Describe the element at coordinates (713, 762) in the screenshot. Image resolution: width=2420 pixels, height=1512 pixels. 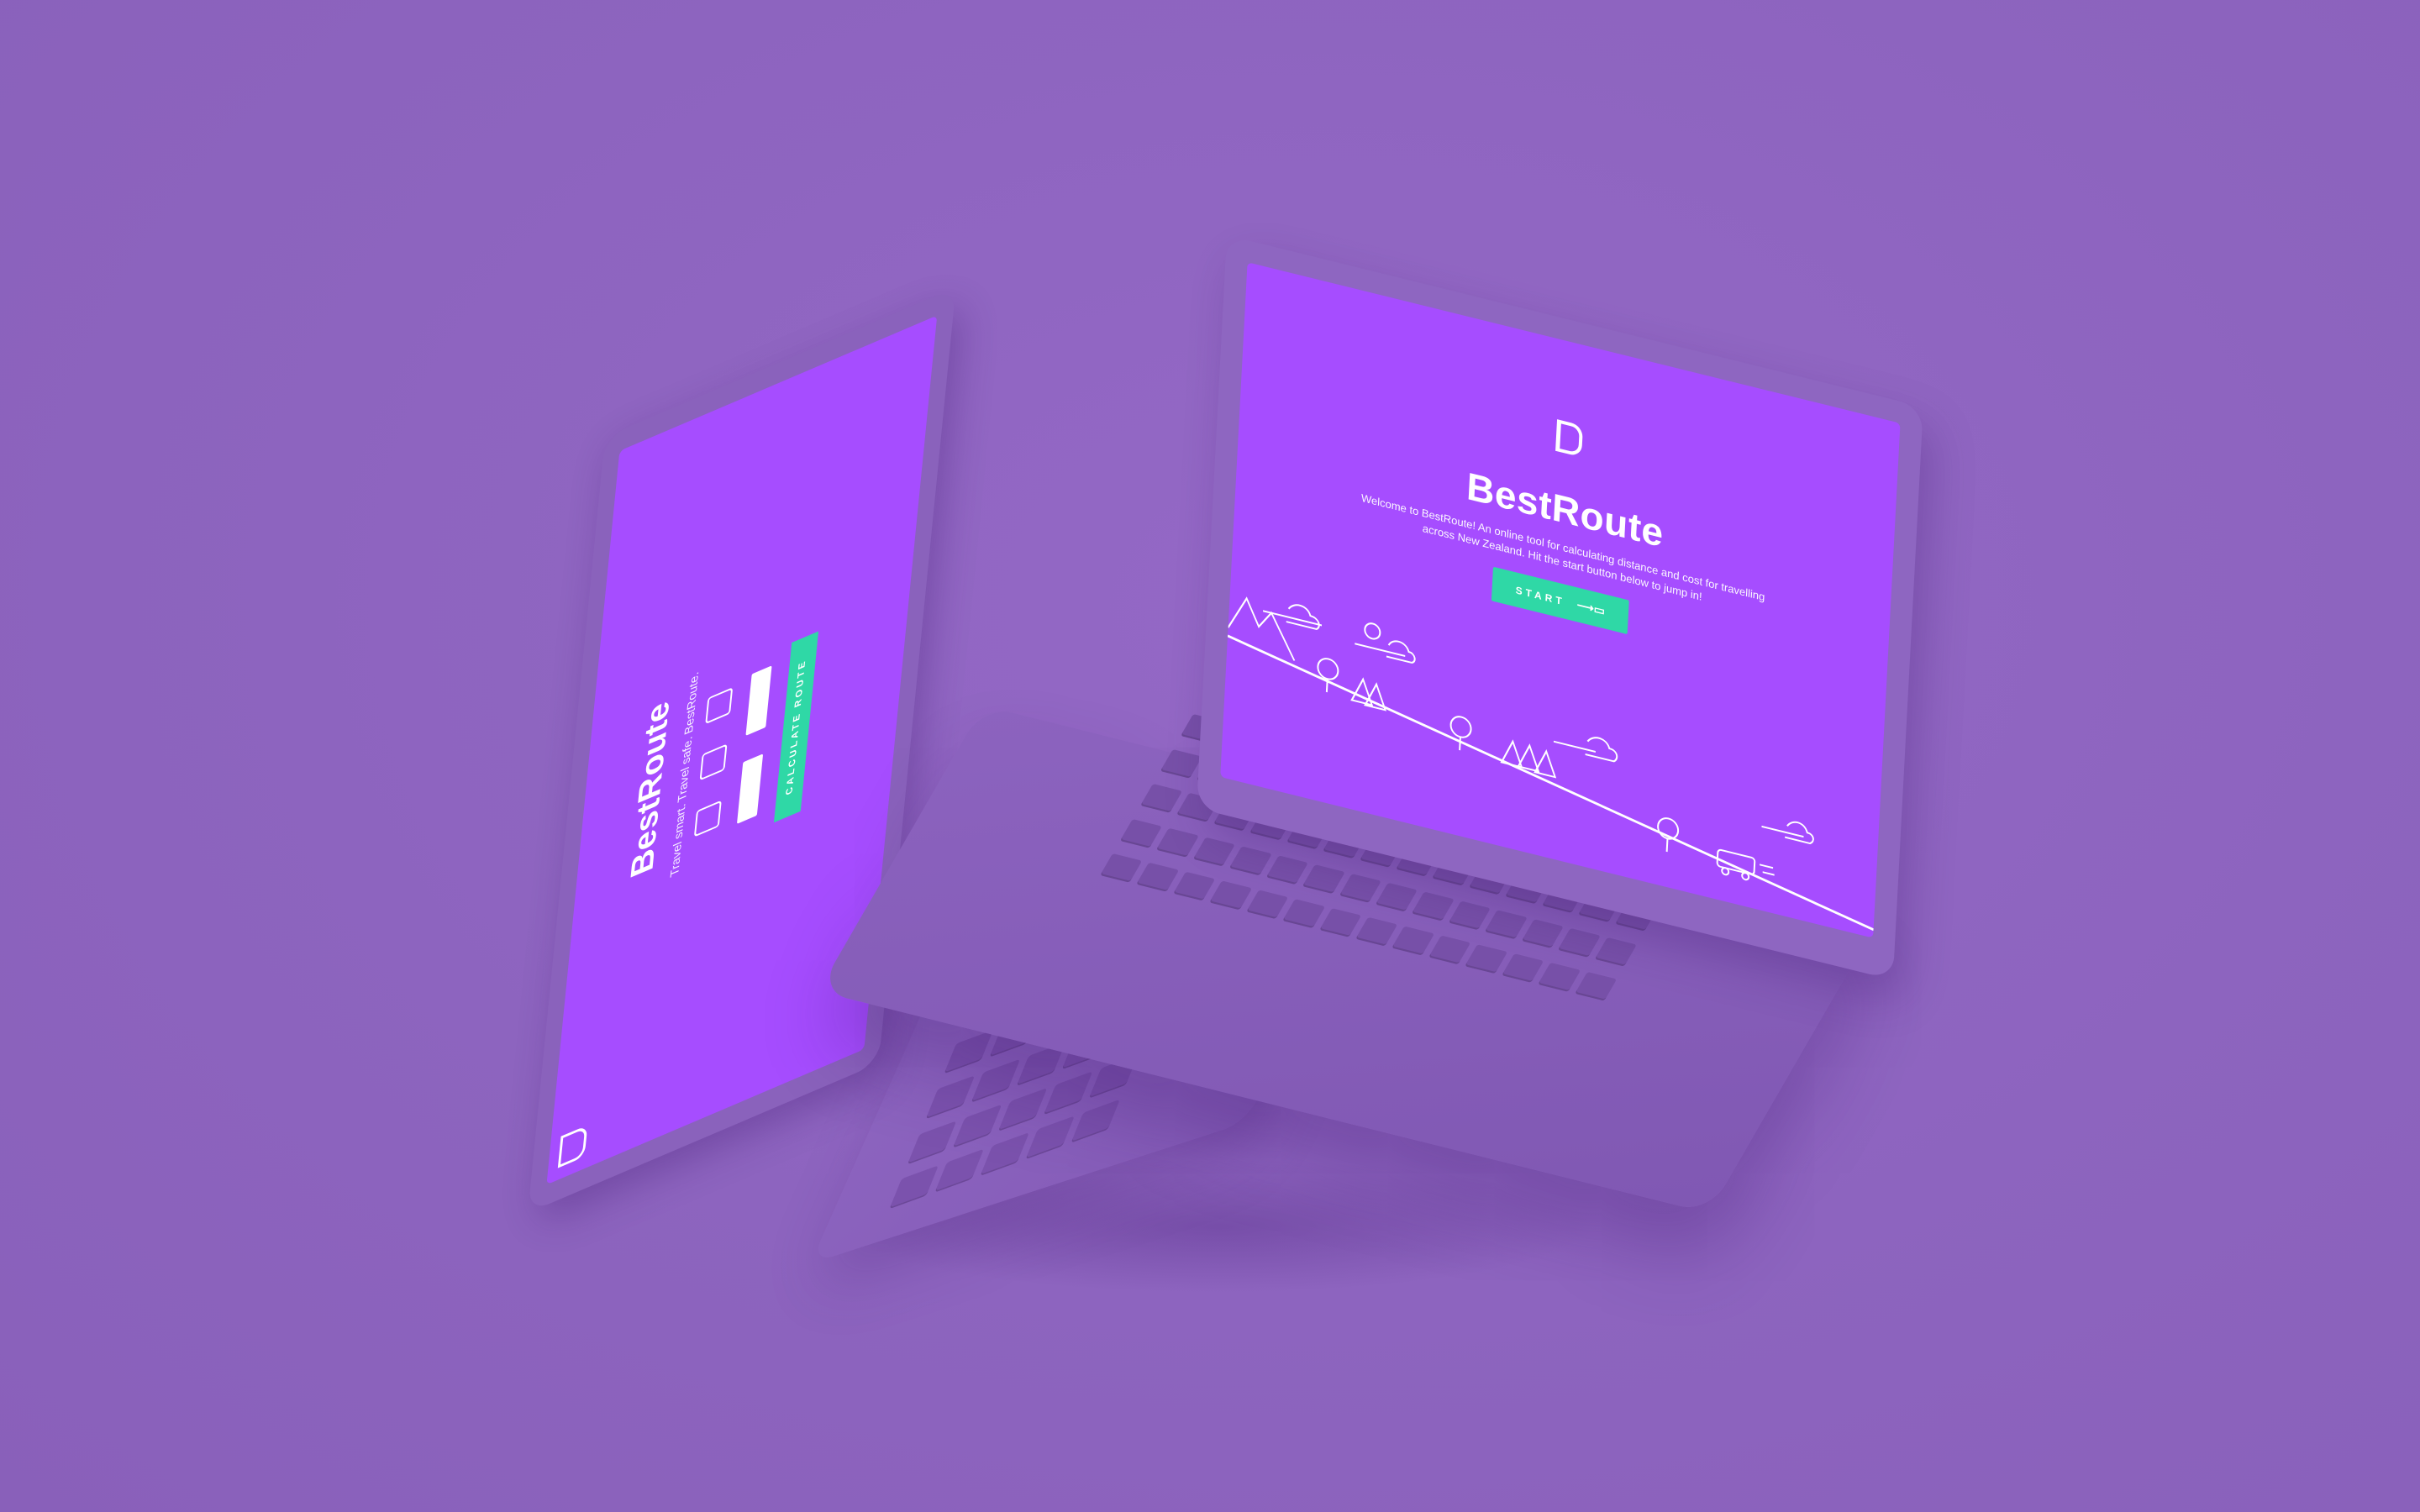
I see `campervan-mode-icon` at that location.